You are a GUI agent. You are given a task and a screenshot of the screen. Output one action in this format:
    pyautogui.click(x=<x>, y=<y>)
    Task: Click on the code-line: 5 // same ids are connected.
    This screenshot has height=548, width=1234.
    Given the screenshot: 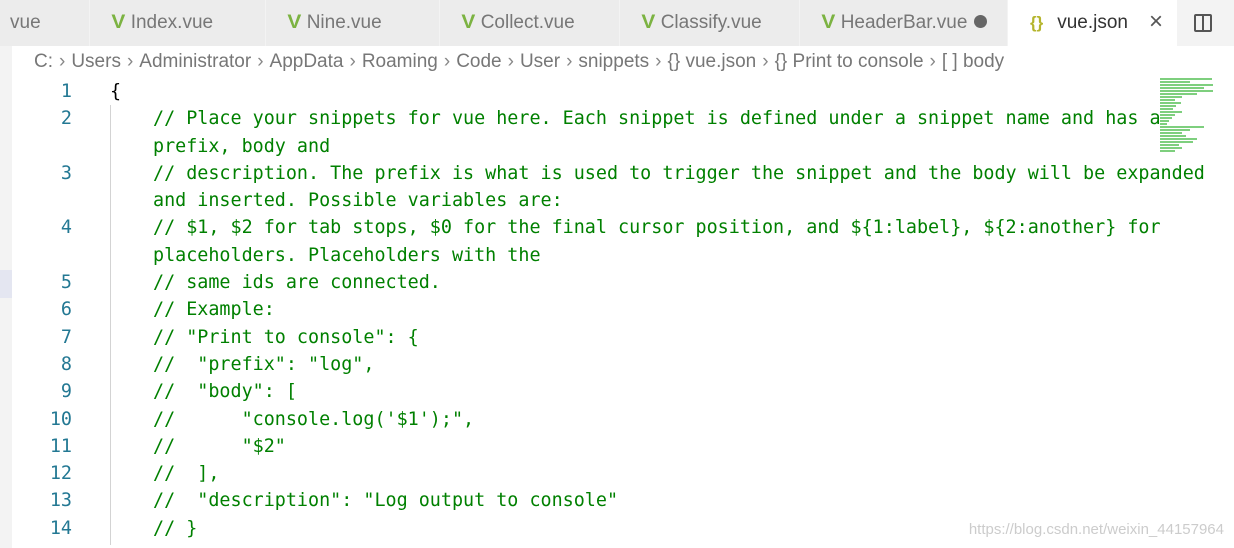 What is the action you would take?
    pyautogui.click(x=616, y=282)
    